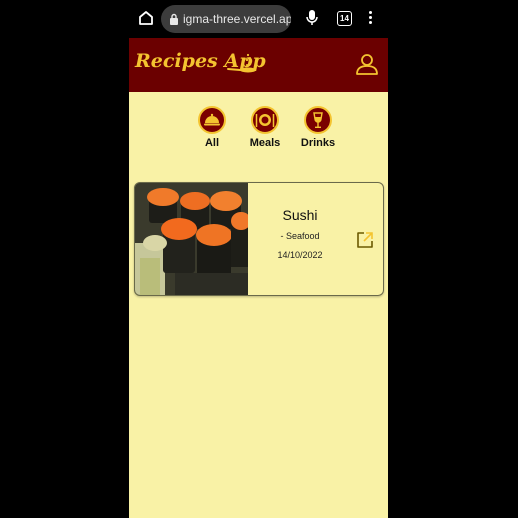  I want to click on filter-drinks-button: Drinks, so click(318, 127).